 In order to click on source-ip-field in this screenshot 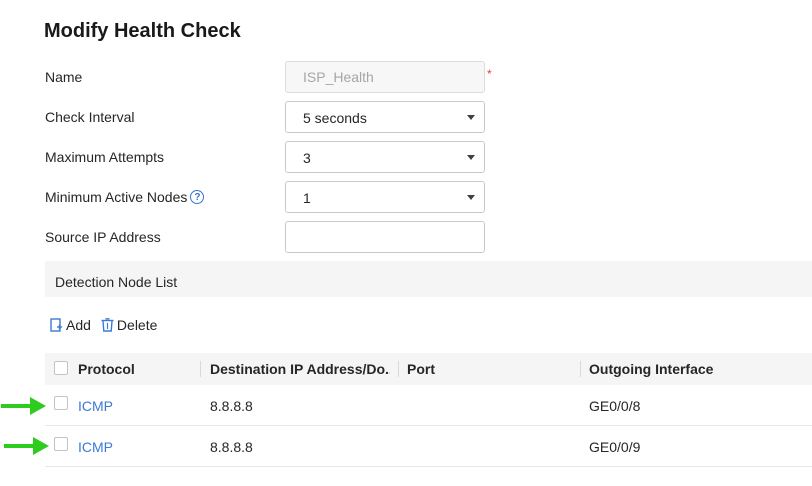, I will do `click(385, 237)`.